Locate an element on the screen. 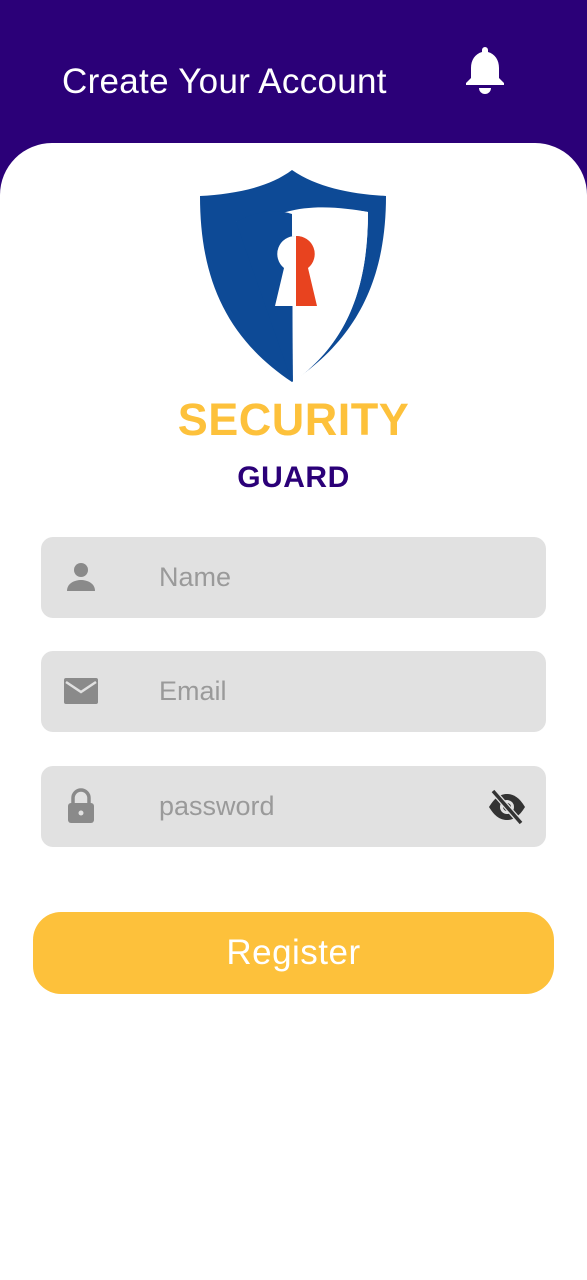 This screenshot has width=587, height=1280. name-field is located at coordinates (293, 577).